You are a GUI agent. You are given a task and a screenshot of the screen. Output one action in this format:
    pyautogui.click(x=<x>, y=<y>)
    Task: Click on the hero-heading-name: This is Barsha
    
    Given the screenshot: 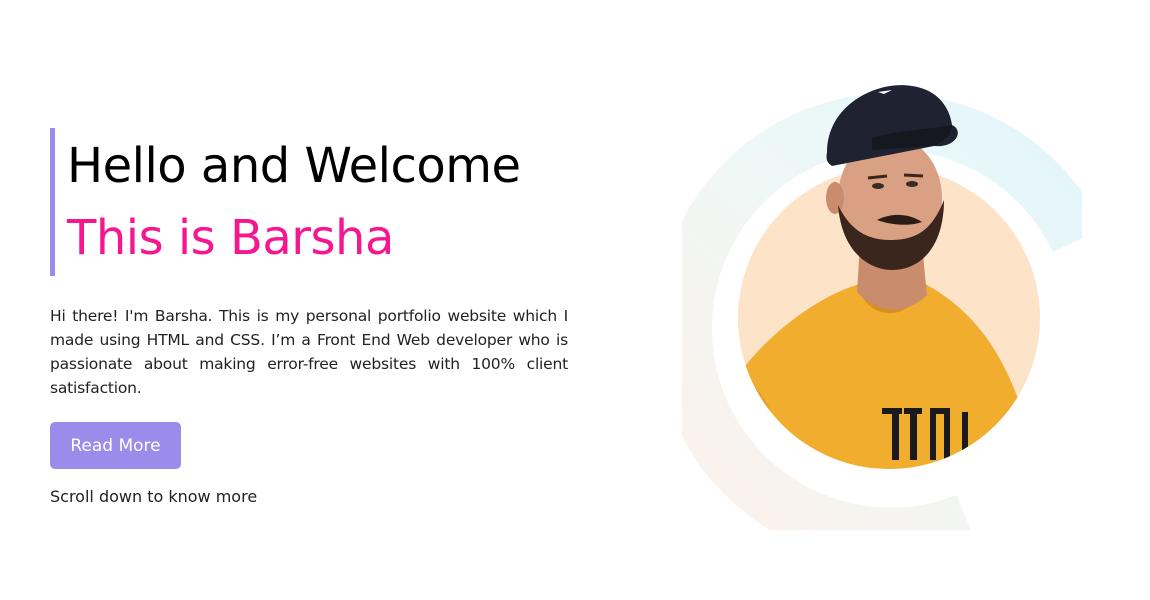 What is the action you would take?
    pyautogui.click(x=230, y=238)
    